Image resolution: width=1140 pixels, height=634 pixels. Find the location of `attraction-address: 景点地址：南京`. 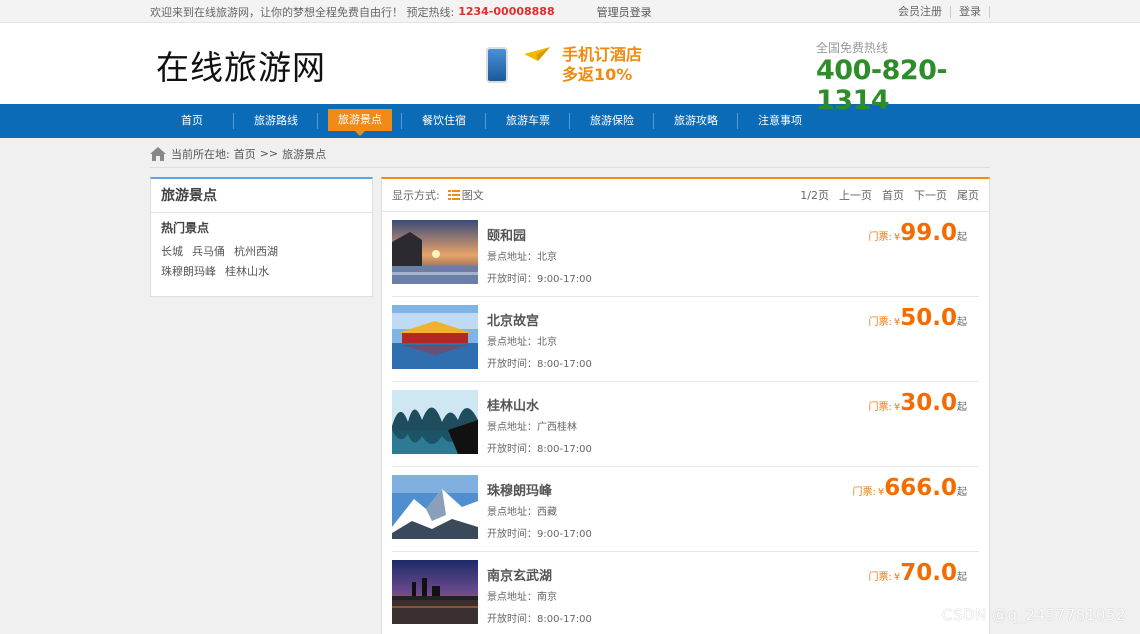

attraction-address: 景点地址：南京 is located at coordinates (522, 597).